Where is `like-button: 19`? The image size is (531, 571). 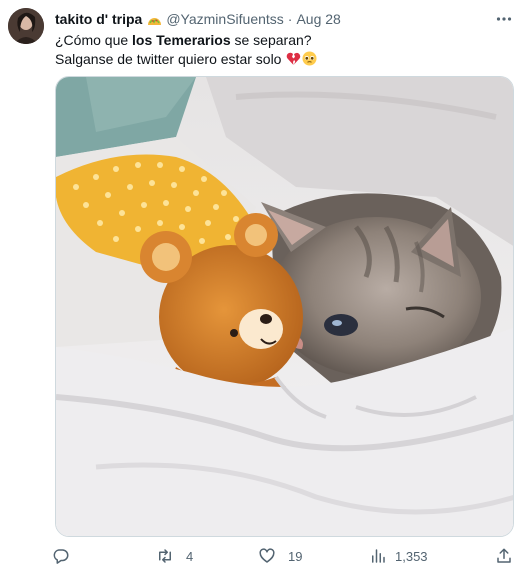 like-button: 19 is located at coordinates (280, 556).